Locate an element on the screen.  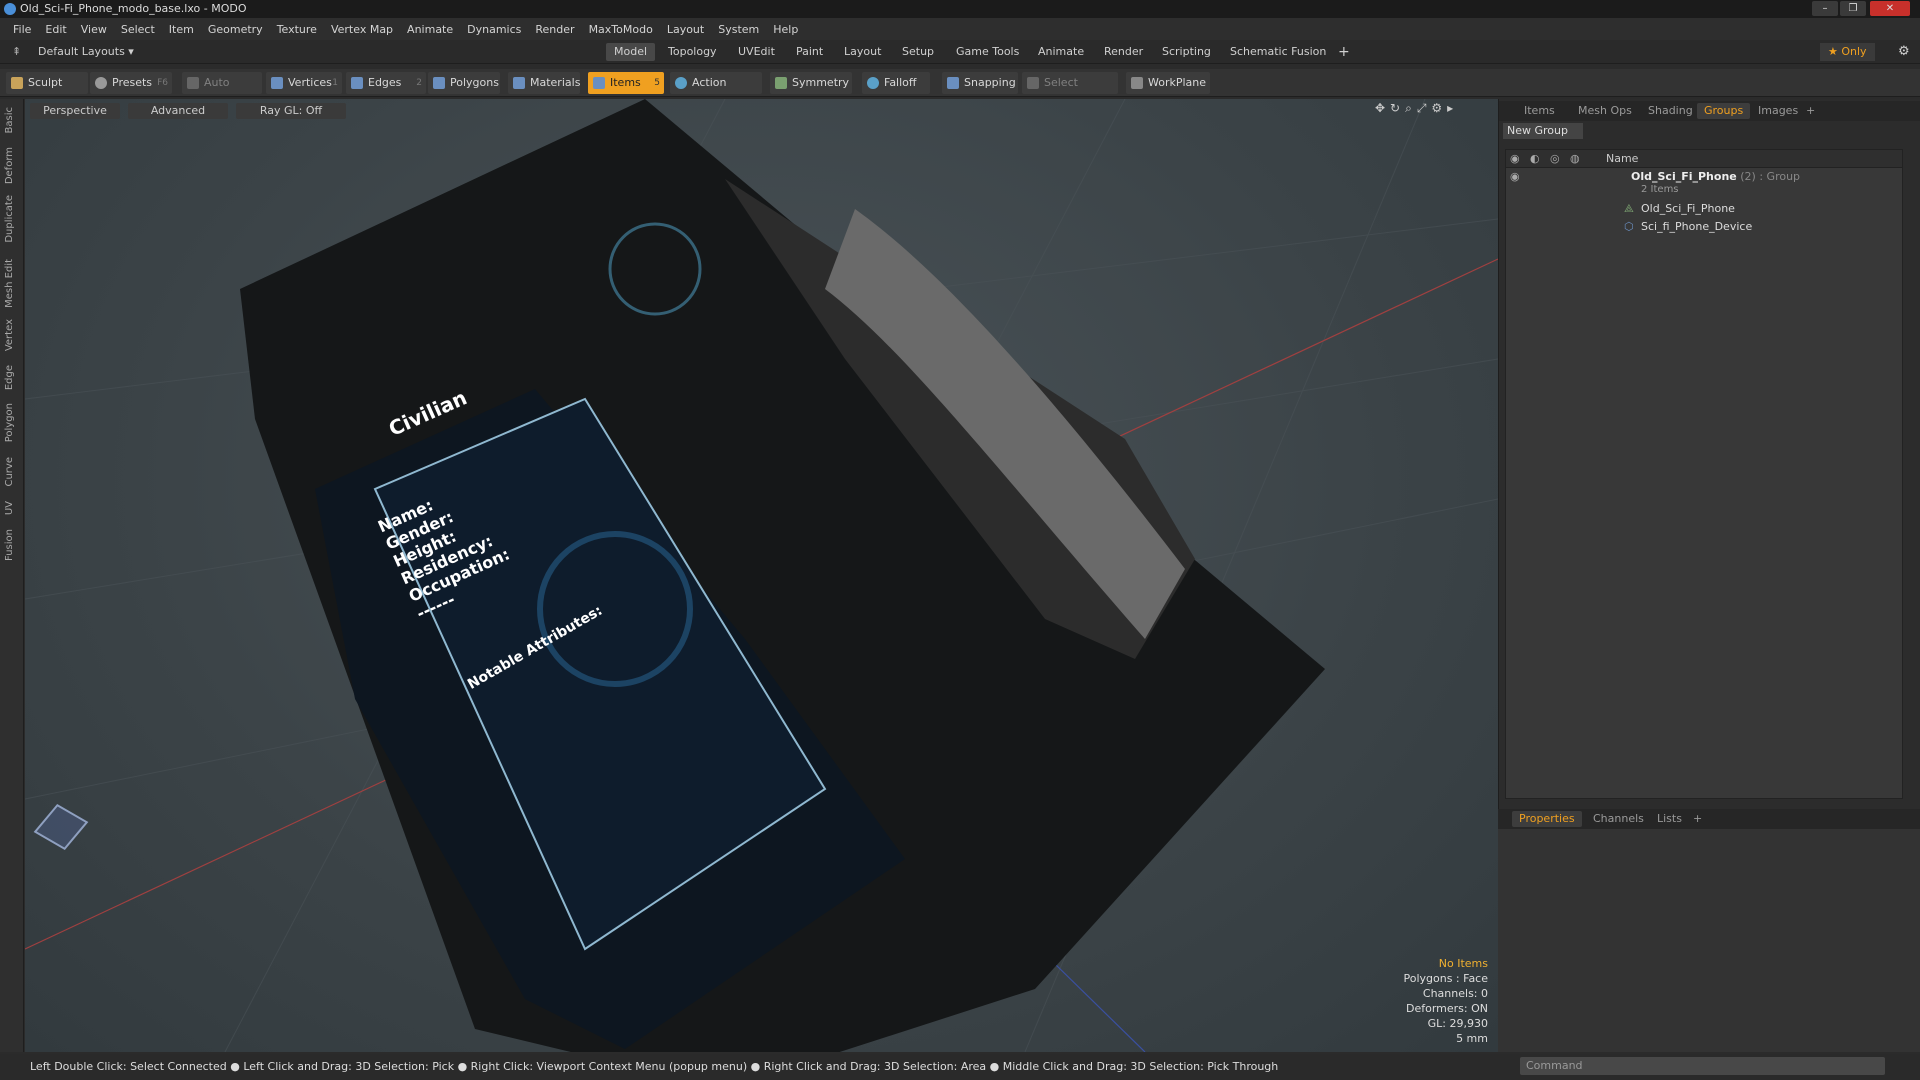
vtab-uv: UV is located at coordinates (12, 508).